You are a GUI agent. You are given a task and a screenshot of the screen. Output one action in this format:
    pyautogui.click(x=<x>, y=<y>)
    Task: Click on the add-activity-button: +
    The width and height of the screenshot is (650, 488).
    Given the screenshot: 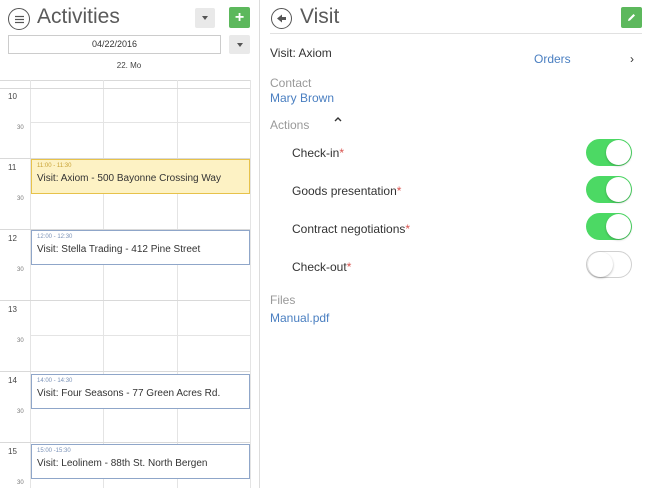 What is the action you would take?
    pyautogui.click(x=239, y=17)
    